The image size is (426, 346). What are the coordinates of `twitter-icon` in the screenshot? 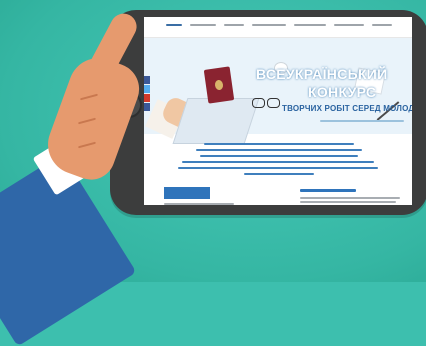 It's located at (147, 89).